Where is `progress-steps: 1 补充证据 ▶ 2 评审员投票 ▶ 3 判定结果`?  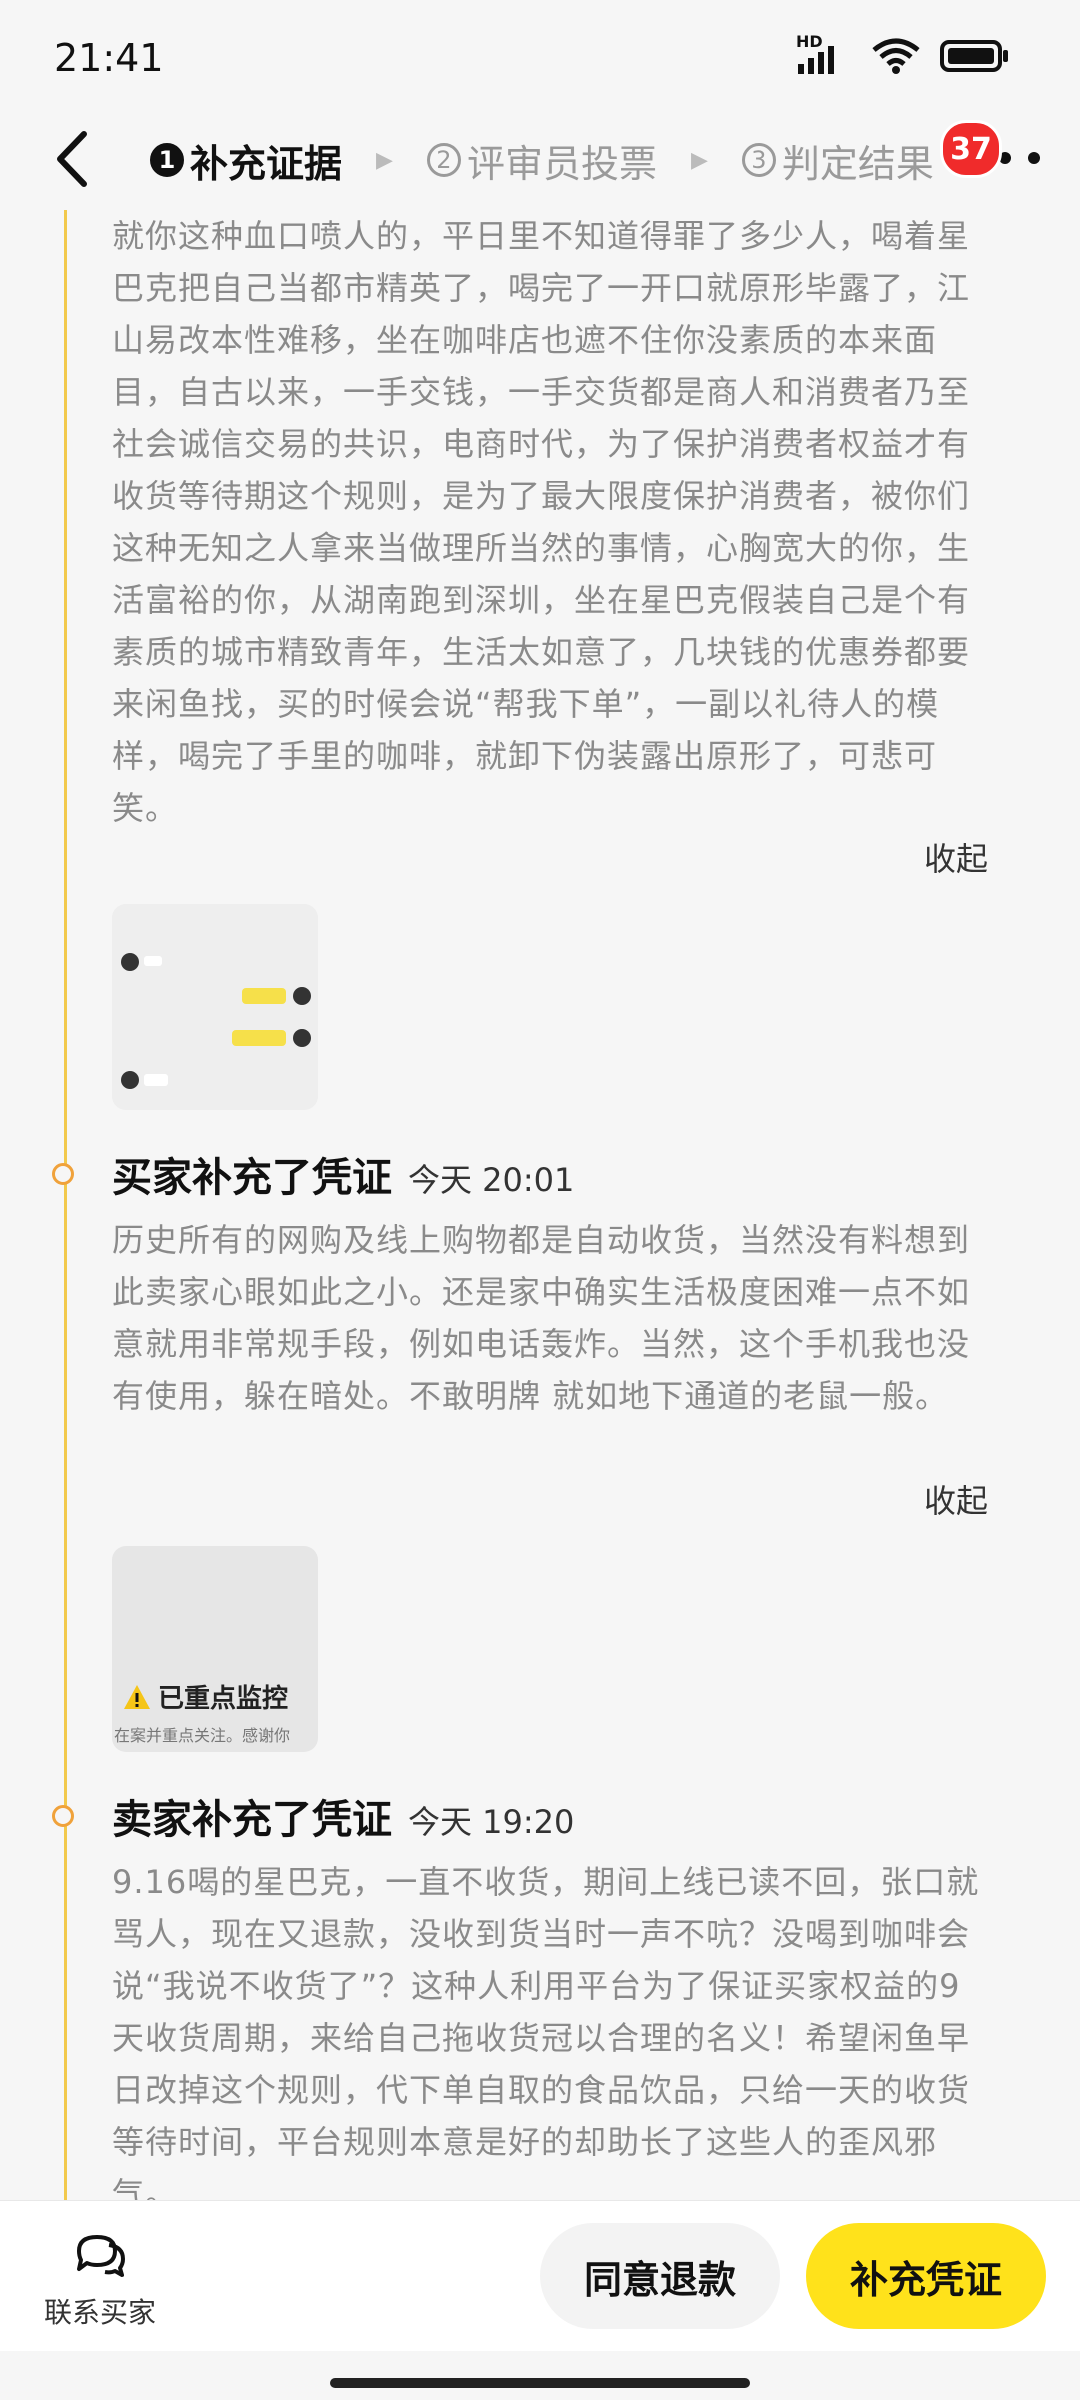 progress-steps: 1 补充证据 ▶ 2 评审员投票 ▶ 3 判定结果 is located at coordinates (542, 160).